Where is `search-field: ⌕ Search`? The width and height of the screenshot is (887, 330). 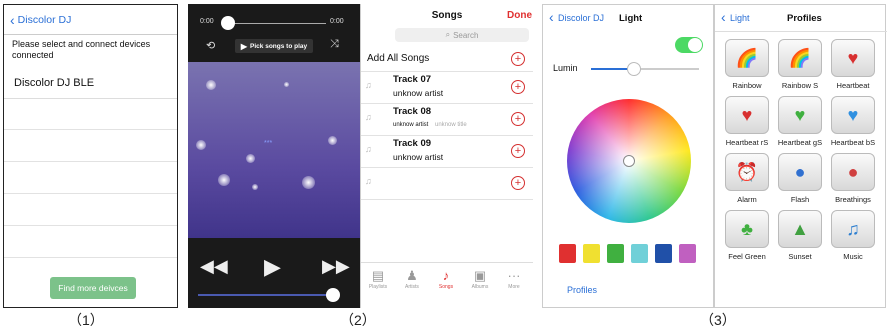 search-field: ⌕ Search is located at coordinates (462, 35).